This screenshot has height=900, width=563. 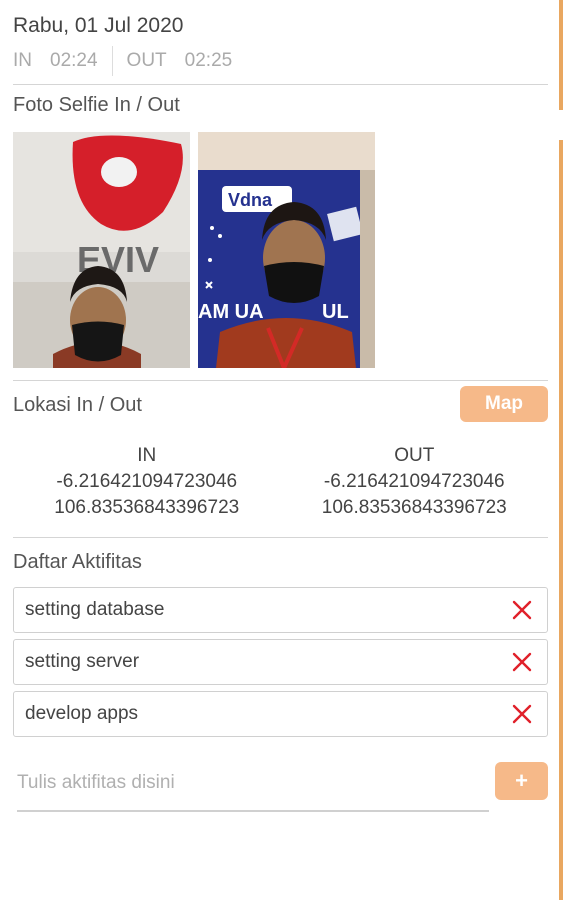 I want to click on selfie-section-title: Foto Selfie In / Out, so click(x=96, y=105).